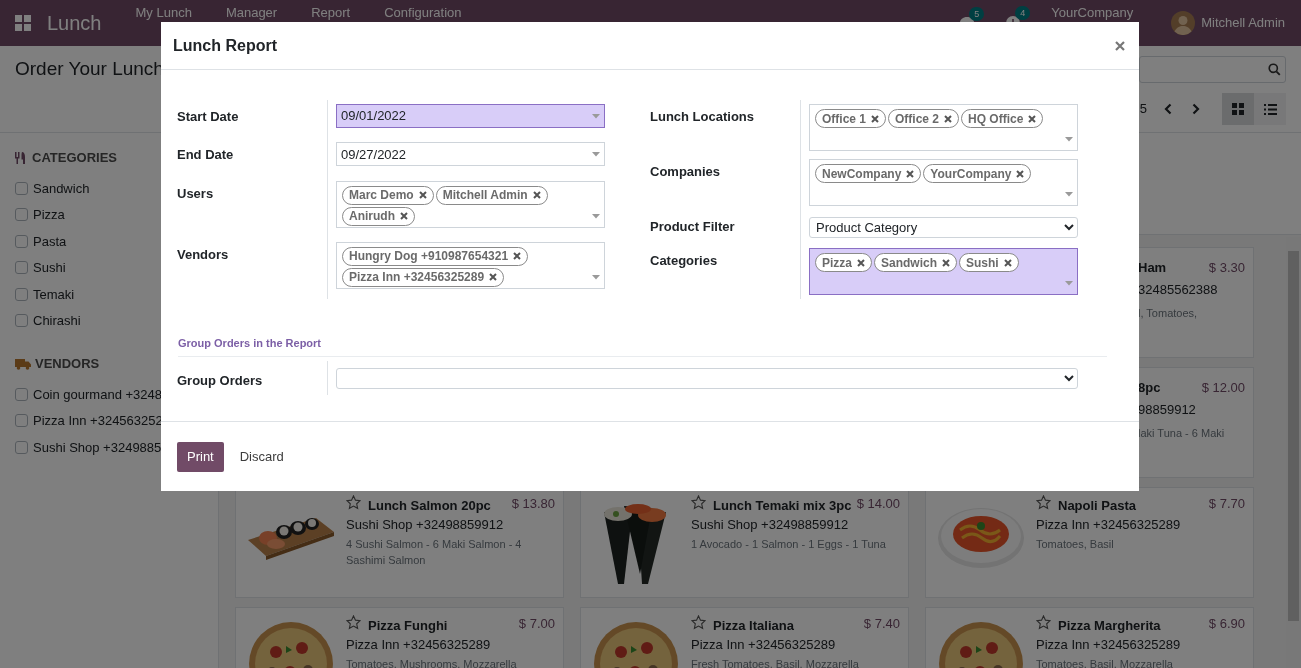  I want to click on tags-field: Pizza Sandwich Sushi, so click(943, 271).